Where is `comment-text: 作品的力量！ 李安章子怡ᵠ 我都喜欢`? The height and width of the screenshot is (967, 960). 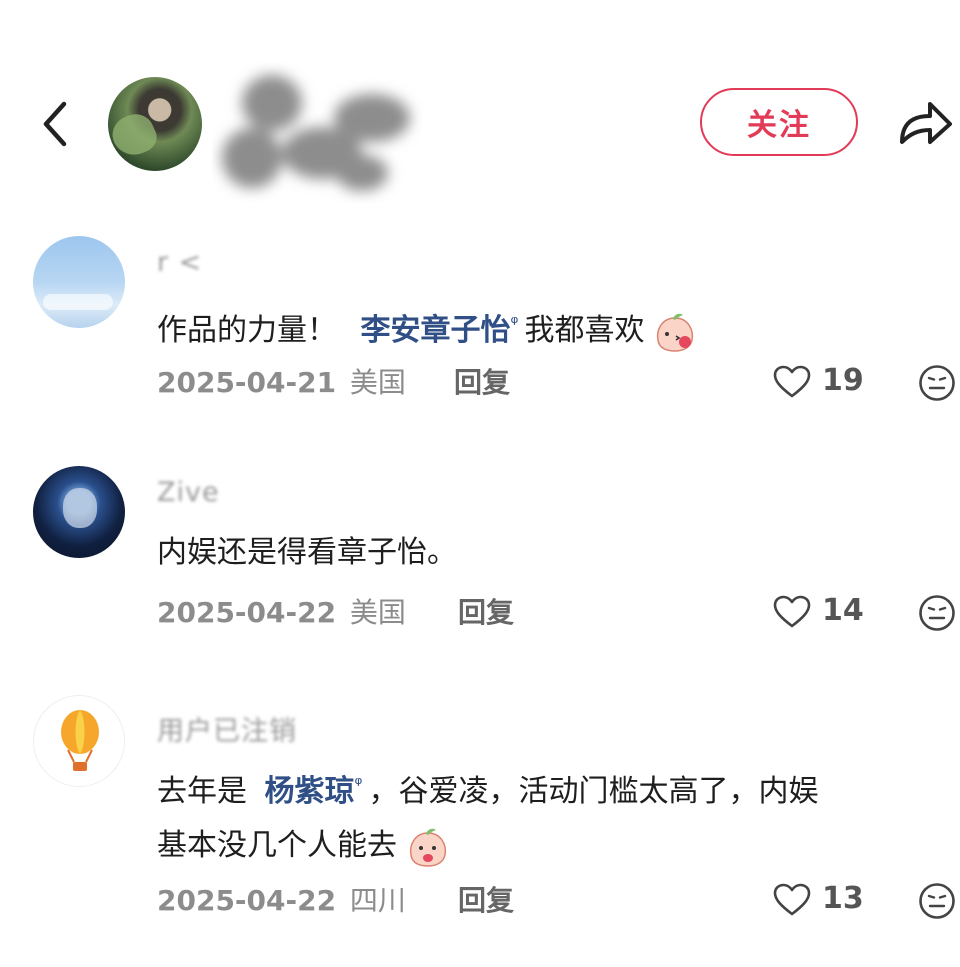 comment-text: 作品的力量！ 李安章子怡ᵠ 我都喜欢 is located at coordinates (552, 327).